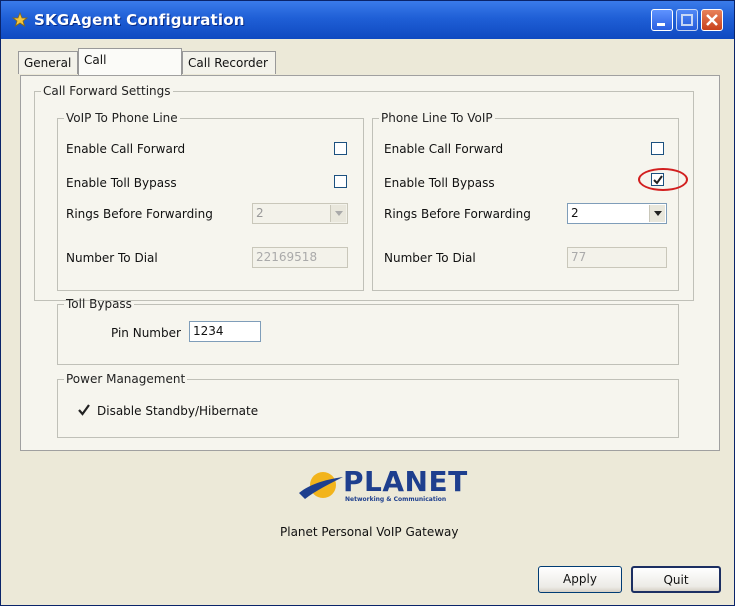 The width and height of the screenshot is (735, 606). What do you see at coordinates (229, 62) in the screenshot?
I see `tab-call-recorder: Call Recorder` at bounding box center [229, 62].